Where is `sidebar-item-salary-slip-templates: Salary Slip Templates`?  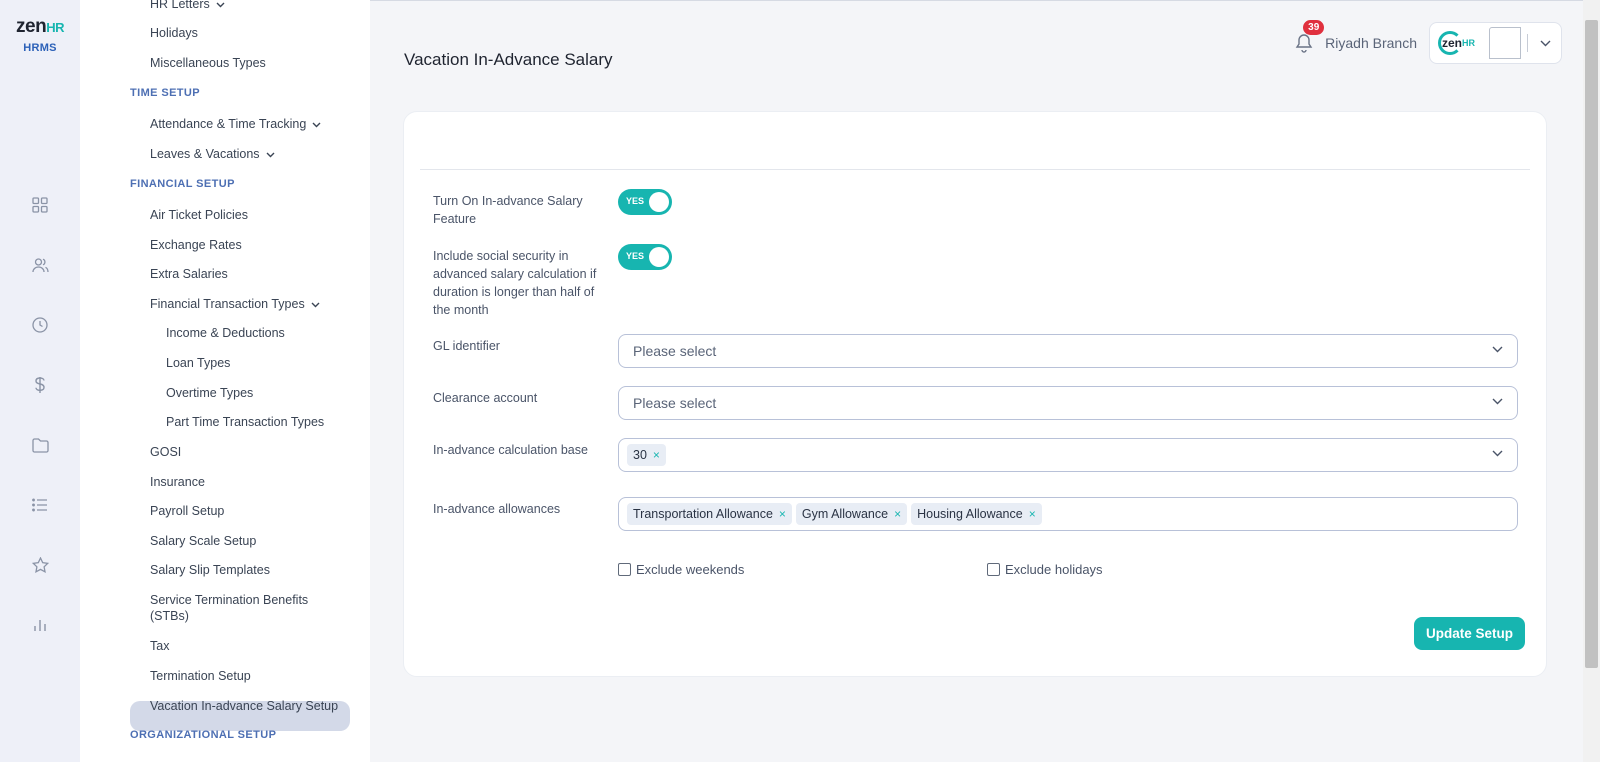
sidebar-item-salary-slip-templates: Salary Slip Templates is located at coordinates (210, 570).